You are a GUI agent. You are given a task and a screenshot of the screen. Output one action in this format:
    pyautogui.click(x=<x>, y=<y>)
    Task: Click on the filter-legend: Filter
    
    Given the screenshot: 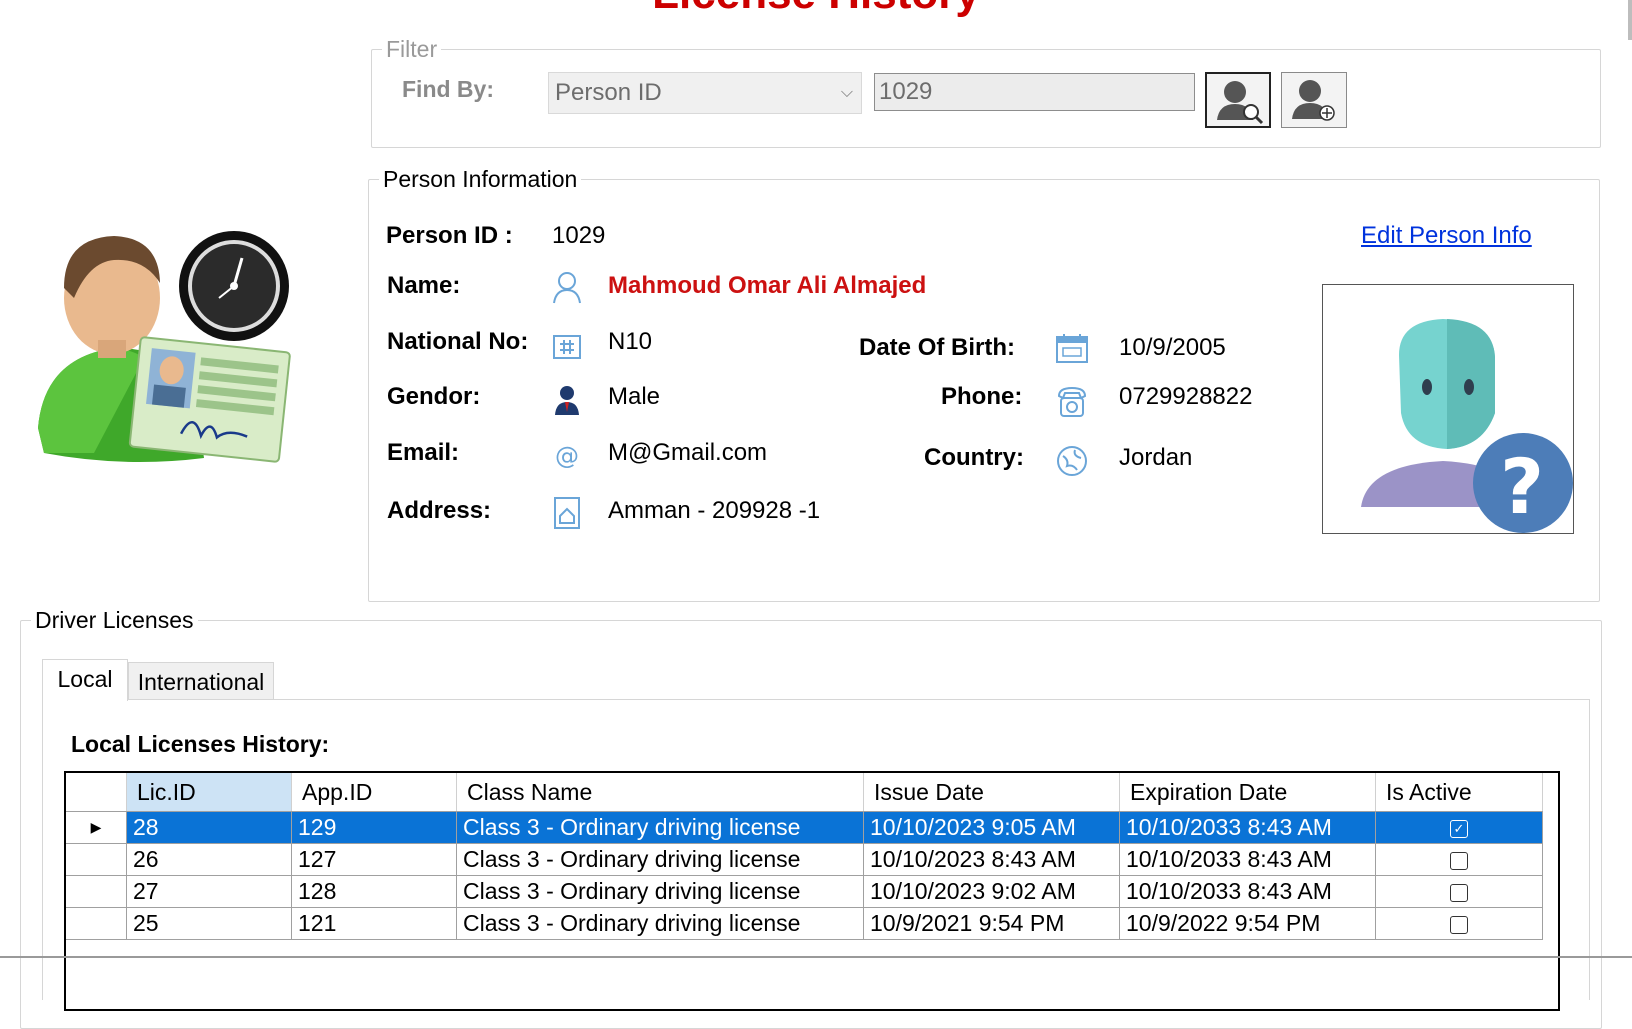 What is the action you would take?
    pyautogui.click(x=412, y=49)
    